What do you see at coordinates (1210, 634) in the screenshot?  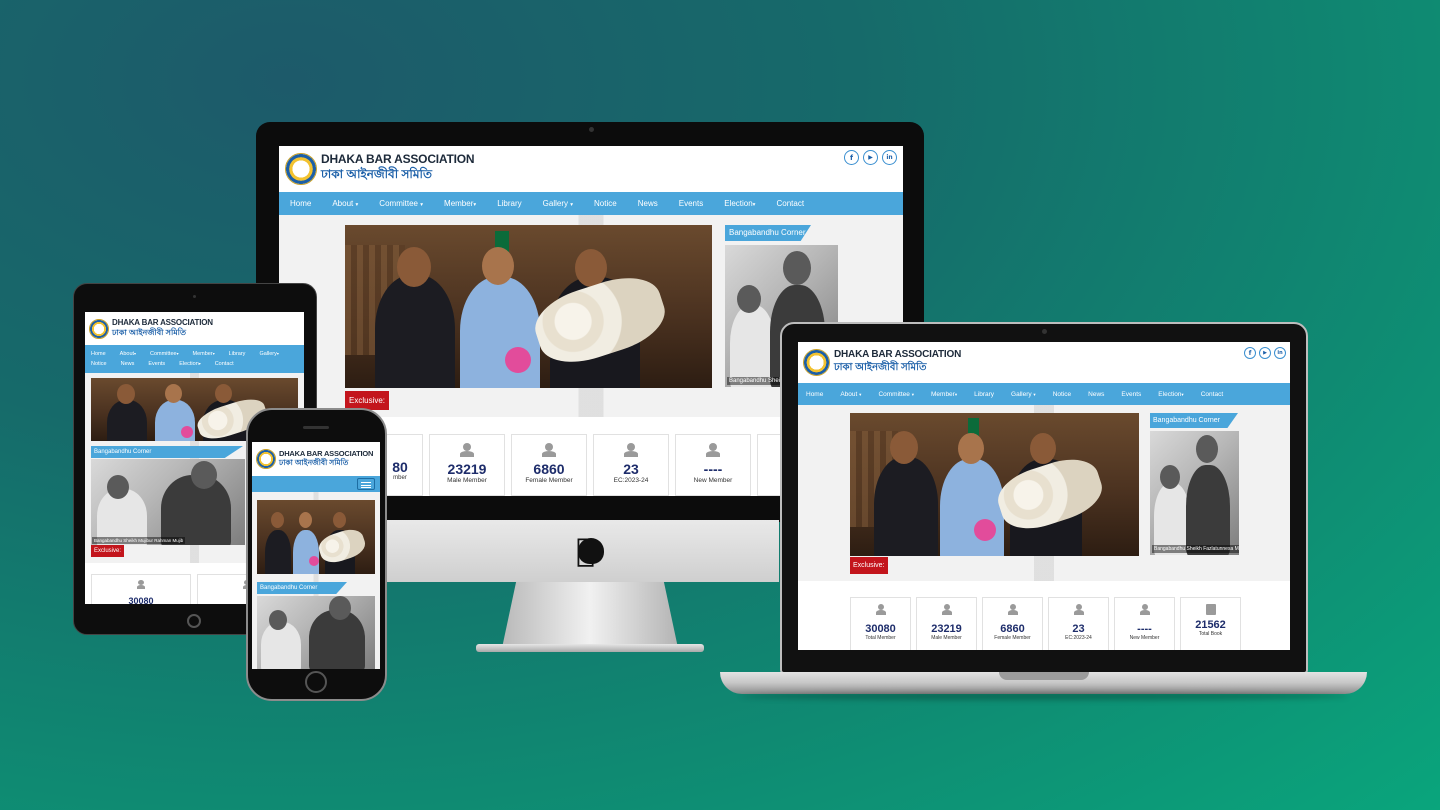 I see `stat-label: Total Book` at bounding box center [1210, 634].